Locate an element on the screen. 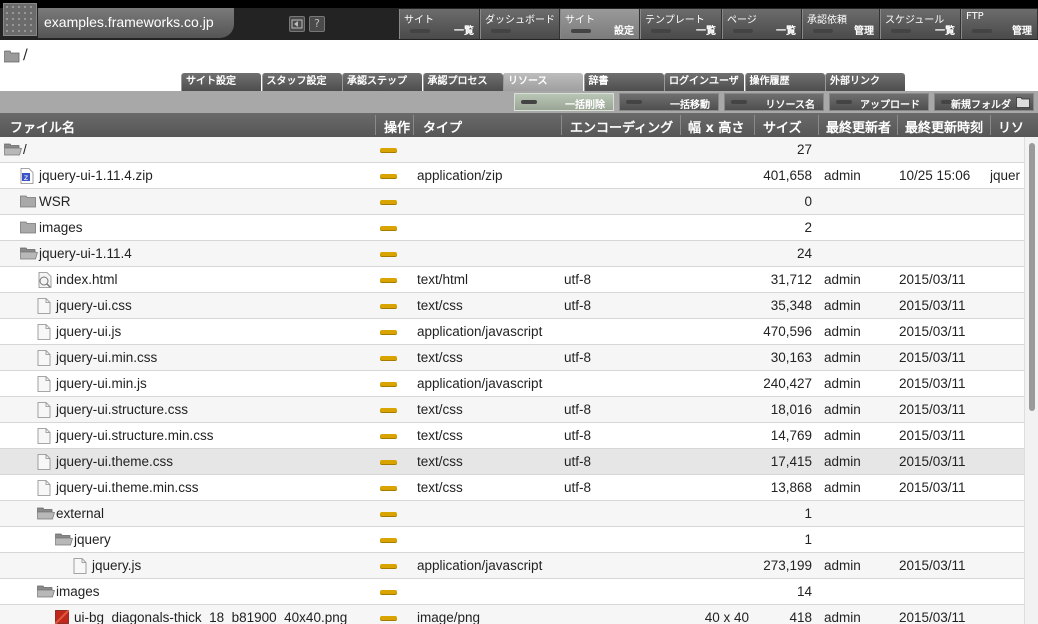 Image resolution: width=1038 pixels, height=624 pixels. tab-2: 承認ステップ is located at coordinates (382, 82).